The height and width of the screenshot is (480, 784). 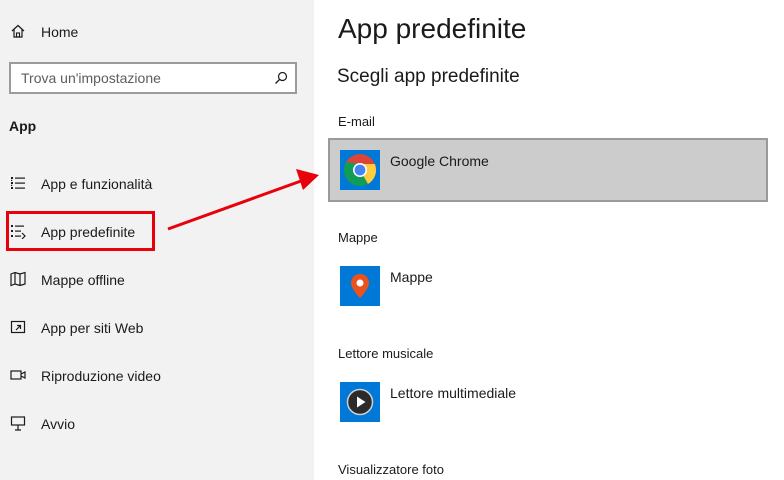 What do you see at coordinates (18, 327) in the screenshot?
I see `open-in-window-icon` at bounding box center [18, 327].